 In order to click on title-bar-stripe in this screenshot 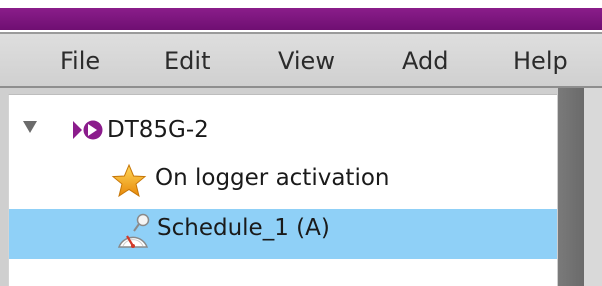, I will do `click(301, 19)`.